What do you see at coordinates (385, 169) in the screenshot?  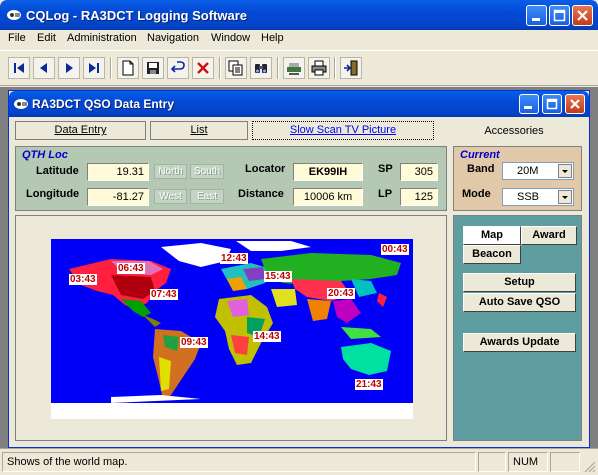 I see `sp-label: SP` at bounding box center [385, 169].